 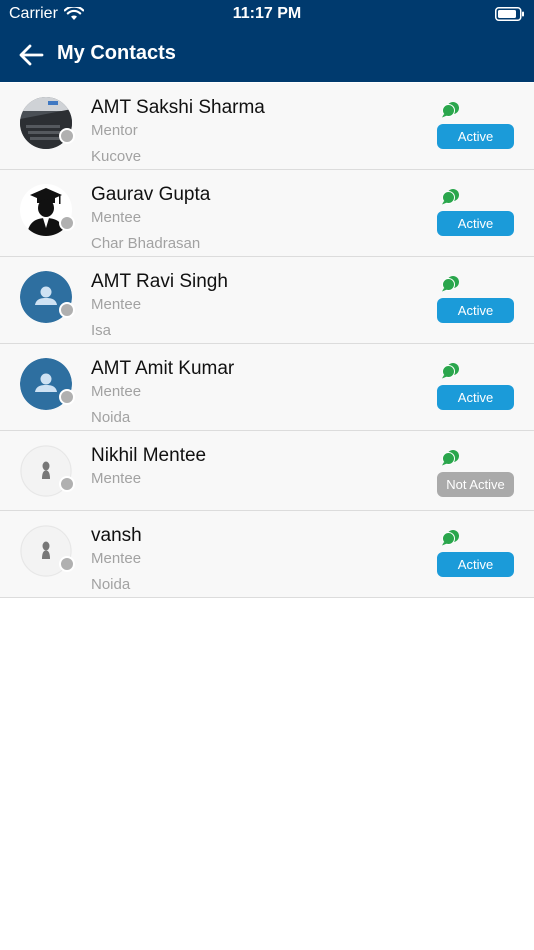 I want to click on app-header: Carrier 11:17 PM My Contacts, so click(x=267, y=41).